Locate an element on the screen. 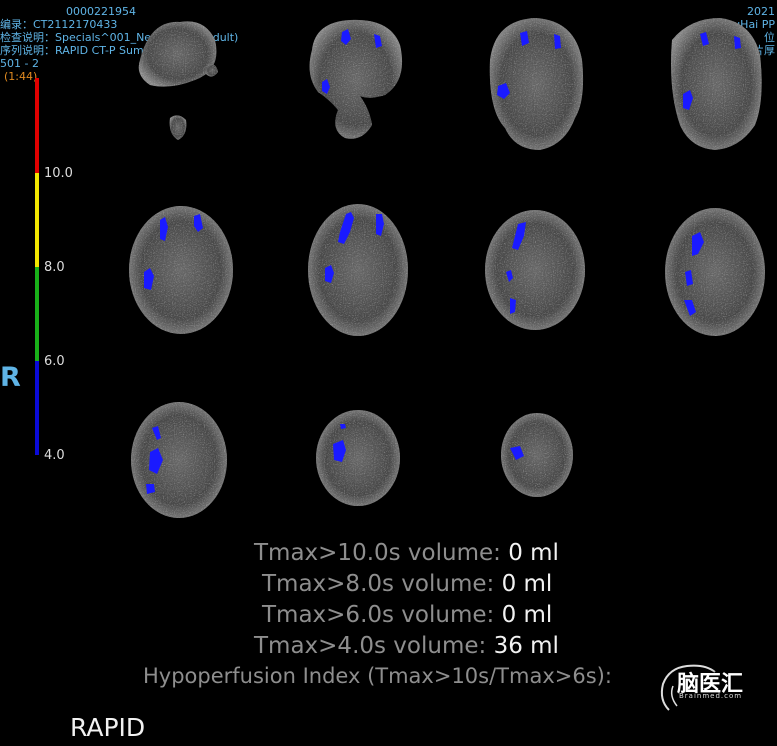 The image size is (777, 746). result-tmax10-label: Tmax>10.0s volume: is located at coordinates (377, 553).